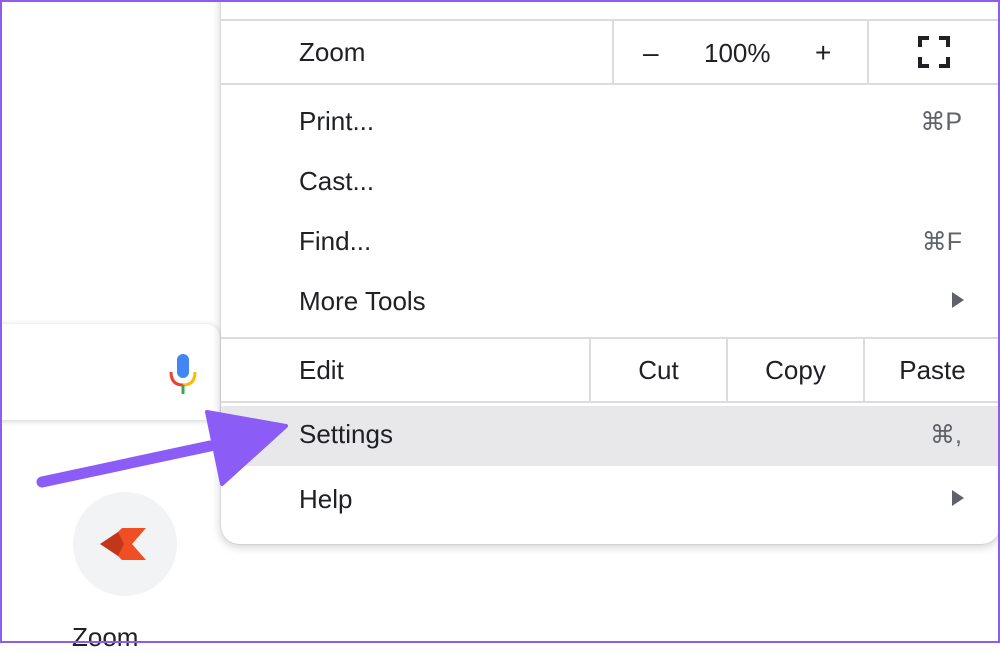  I want to click on shortcut-logo-icon, so click(123, 544).